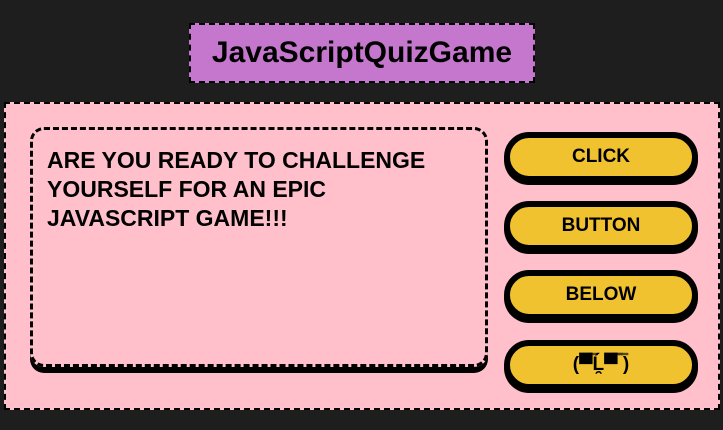  I want to click on answer-button-4-label: (▀̿Ĺ̯▀̿ ̿), so click(601, 364).